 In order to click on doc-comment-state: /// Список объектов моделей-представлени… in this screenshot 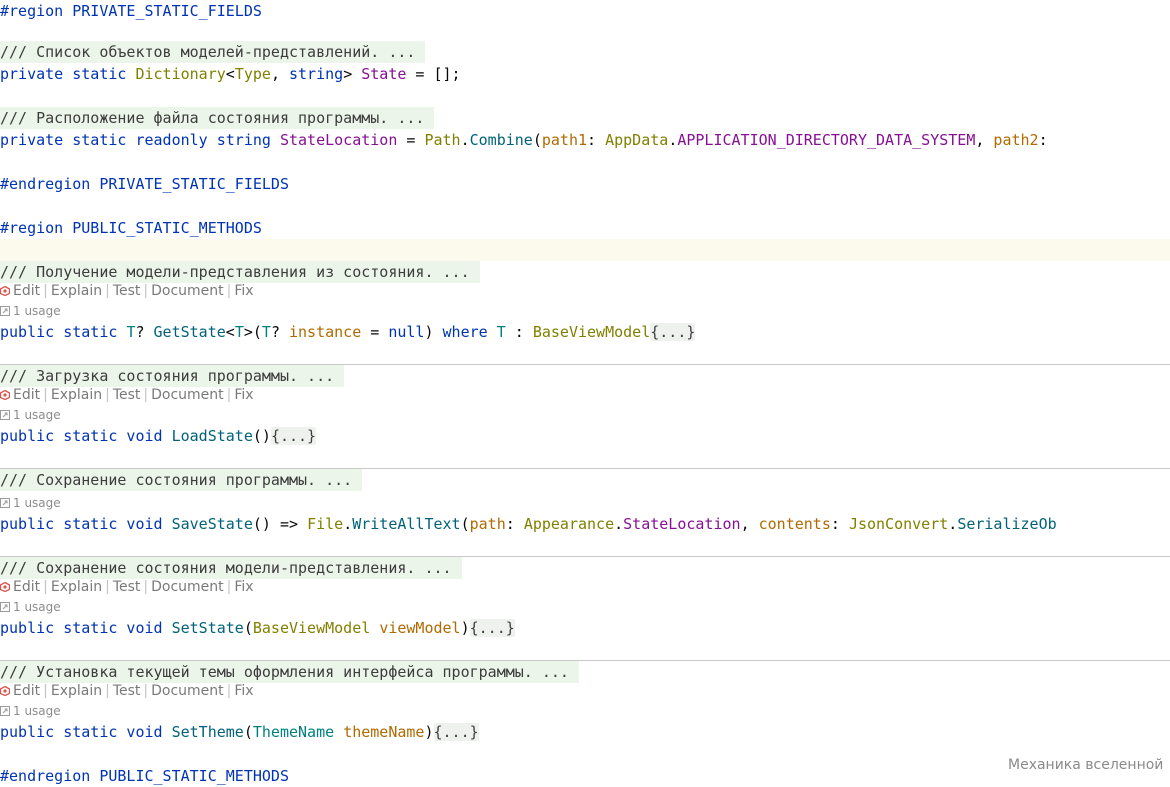, I will do `click(585, 52)`.